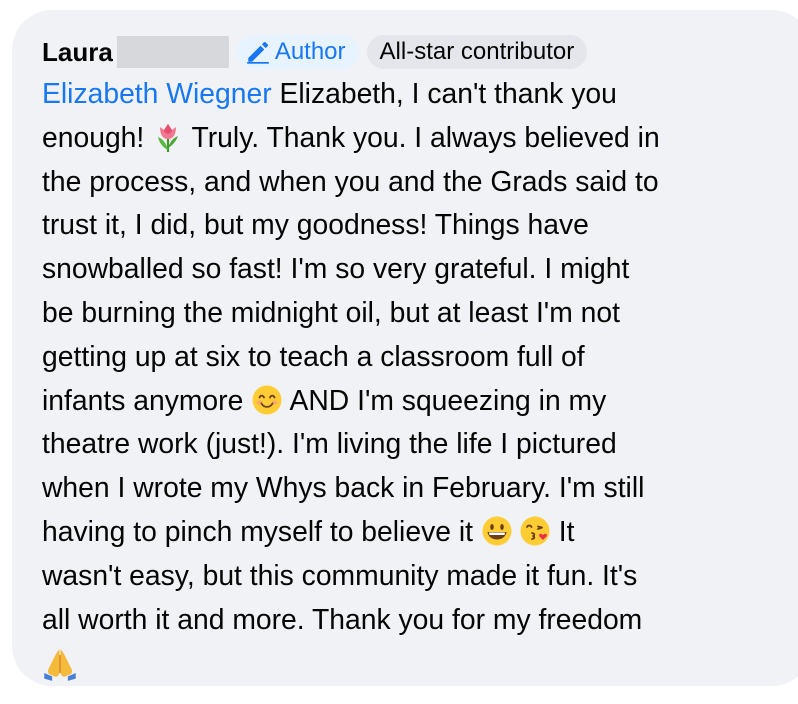 The width and height of the screenshot is (798, 704). I want to click on comment-text: having to pinch myself to believe it, so click(261, 530).